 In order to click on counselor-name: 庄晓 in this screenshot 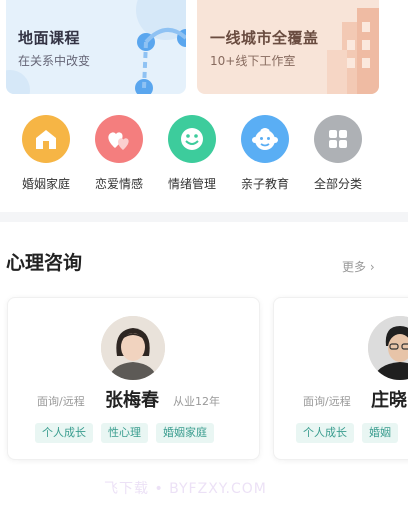, I will do `click(389, 400)`.